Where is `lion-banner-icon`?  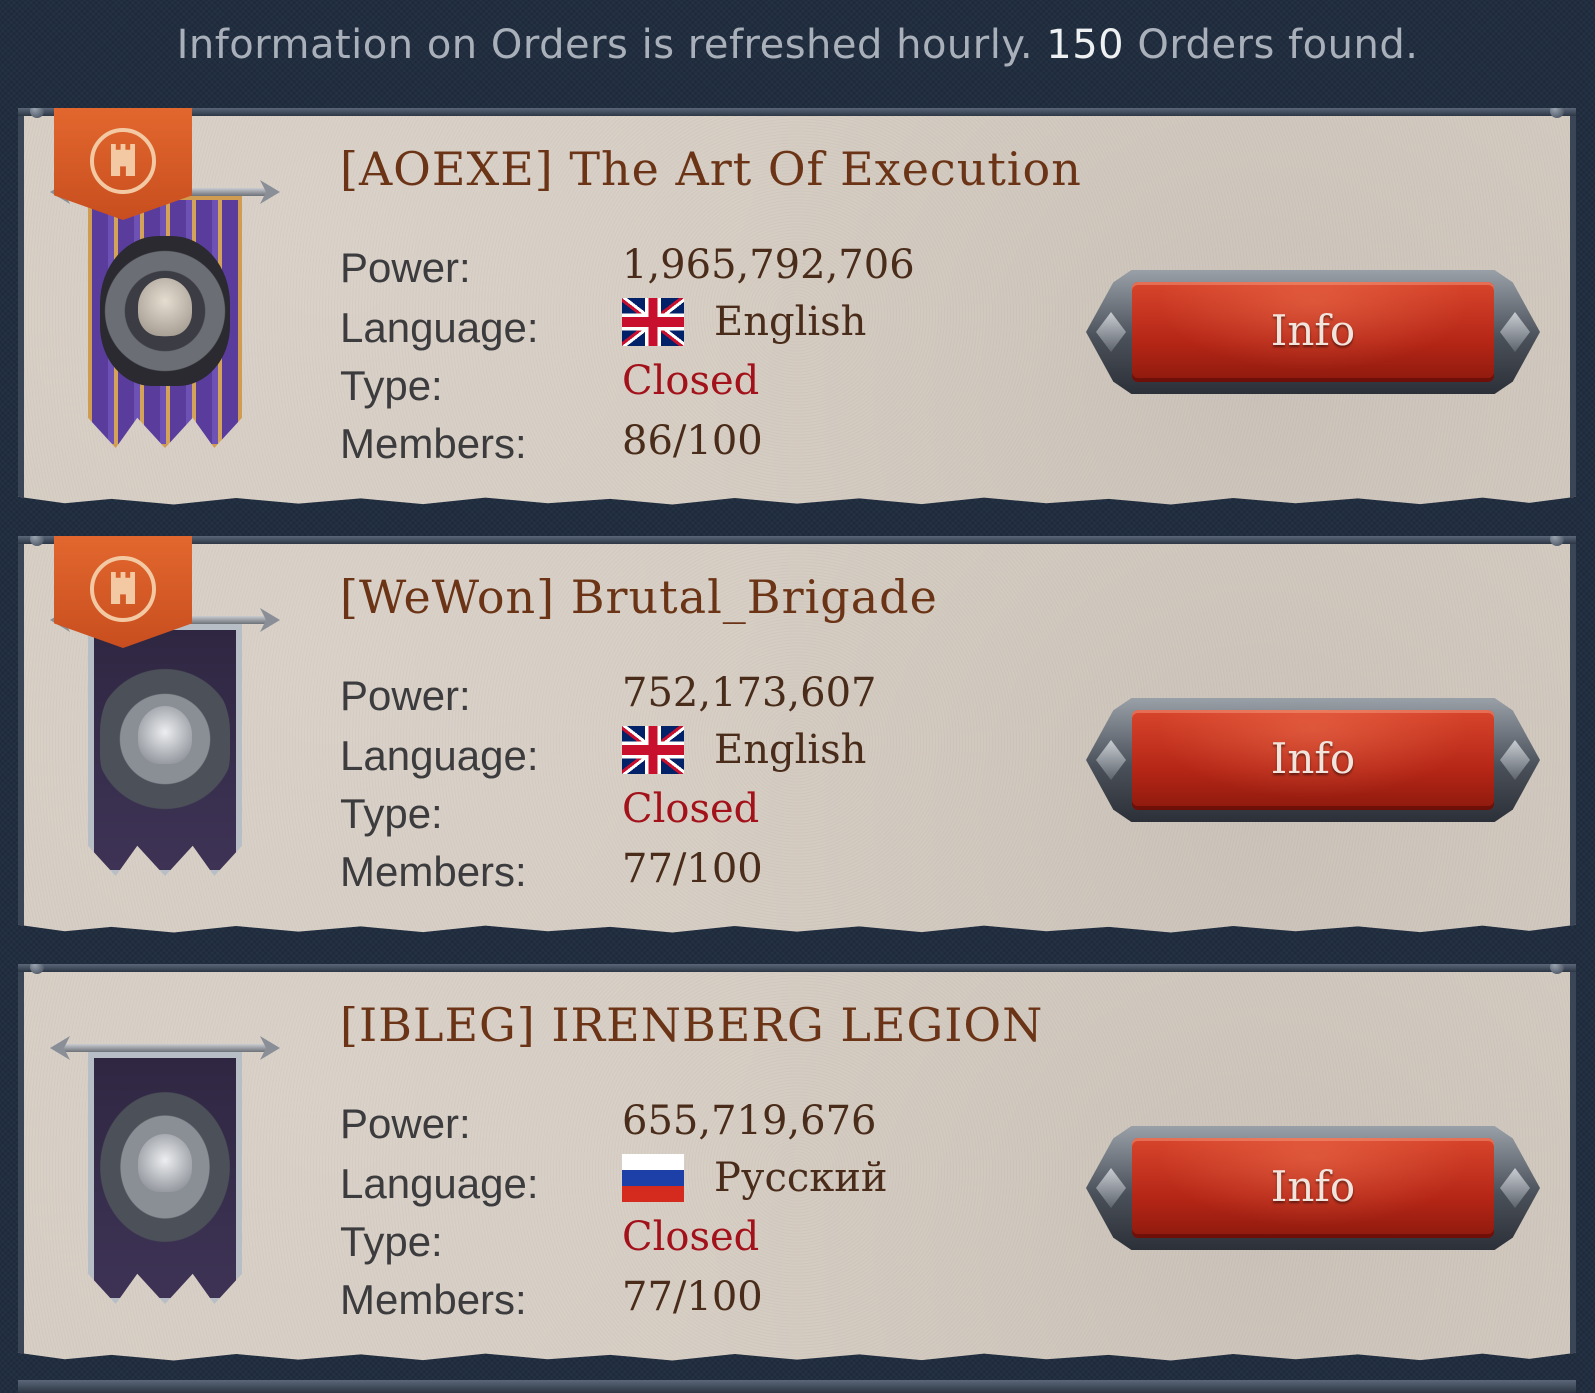 lion-banner-icon is located at coordinates (165, 751).